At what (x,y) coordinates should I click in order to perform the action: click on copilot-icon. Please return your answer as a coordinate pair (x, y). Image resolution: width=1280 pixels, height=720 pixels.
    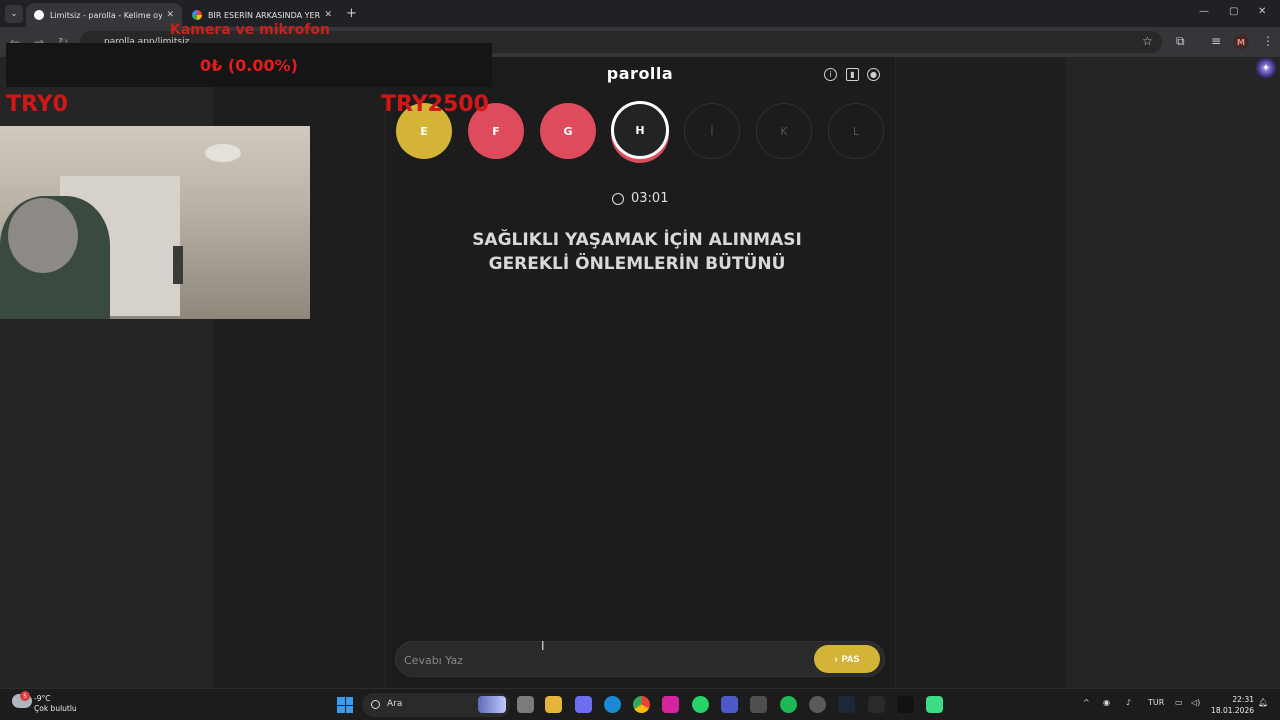
    Looking at the image, I should click on (583, 704).